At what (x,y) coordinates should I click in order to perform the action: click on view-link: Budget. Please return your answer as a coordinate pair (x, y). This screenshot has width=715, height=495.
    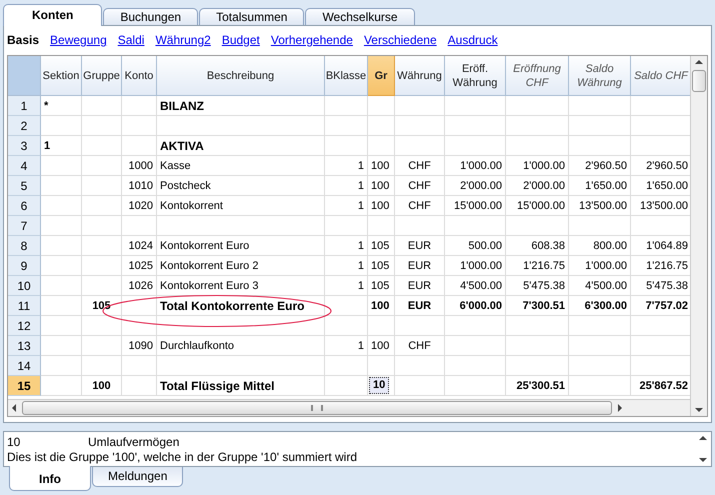
    Looking at the image, I should click on (241, 40).